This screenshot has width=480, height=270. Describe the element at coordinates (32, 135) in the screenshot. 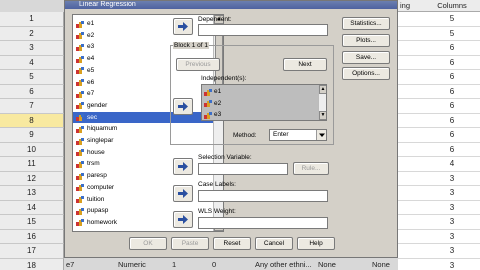

I see `row-number: 9` at that location.